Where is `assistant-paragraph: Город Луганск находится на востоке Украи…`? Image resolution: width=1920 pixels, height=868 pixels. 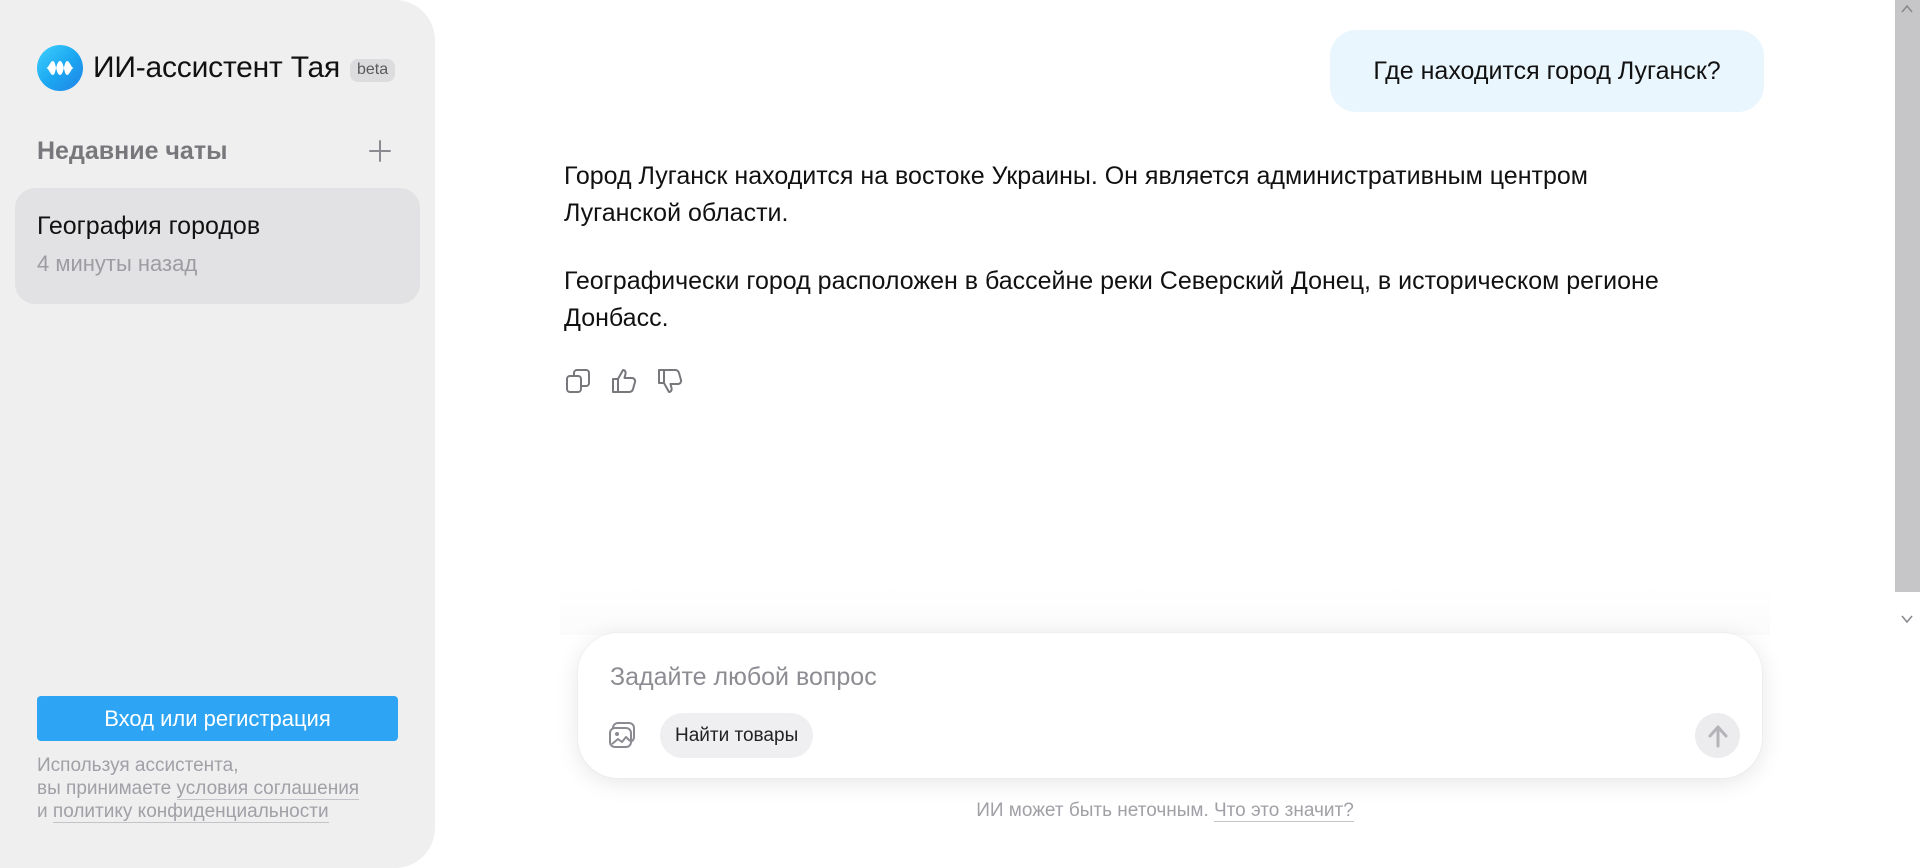
assistant-paragraph: Город Луганск находится на востоке Украи… is located at coordinates (1076, 194).